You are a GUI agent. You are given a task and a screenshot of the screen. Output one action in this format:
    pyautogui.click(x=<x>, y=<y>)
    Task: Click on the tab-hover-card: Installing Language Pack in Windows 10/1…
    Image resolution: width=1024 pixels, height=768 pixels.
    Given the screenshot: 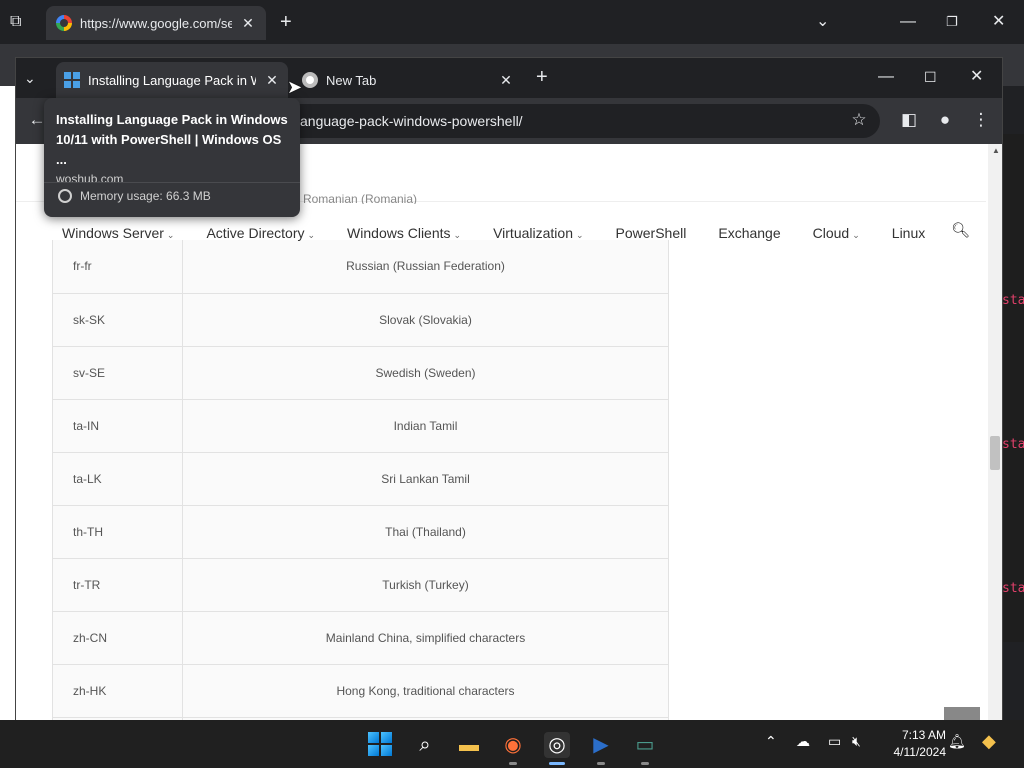 What is the action you would take?
    pyautogui.click(x=172, y=157)
    